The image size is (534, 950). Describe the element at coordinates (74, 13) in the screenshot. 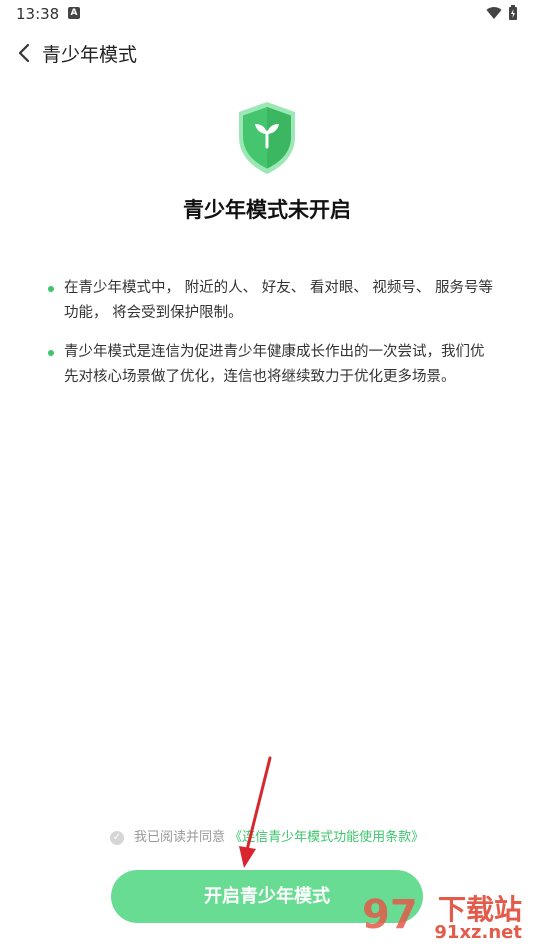

I see `notification-icon: A` at that location.